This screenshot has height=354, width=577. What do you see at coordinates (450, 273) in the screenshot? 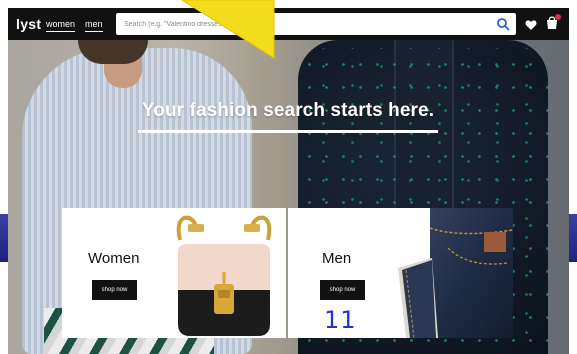
I see `jeans-image` at bounding box center [450, 273].